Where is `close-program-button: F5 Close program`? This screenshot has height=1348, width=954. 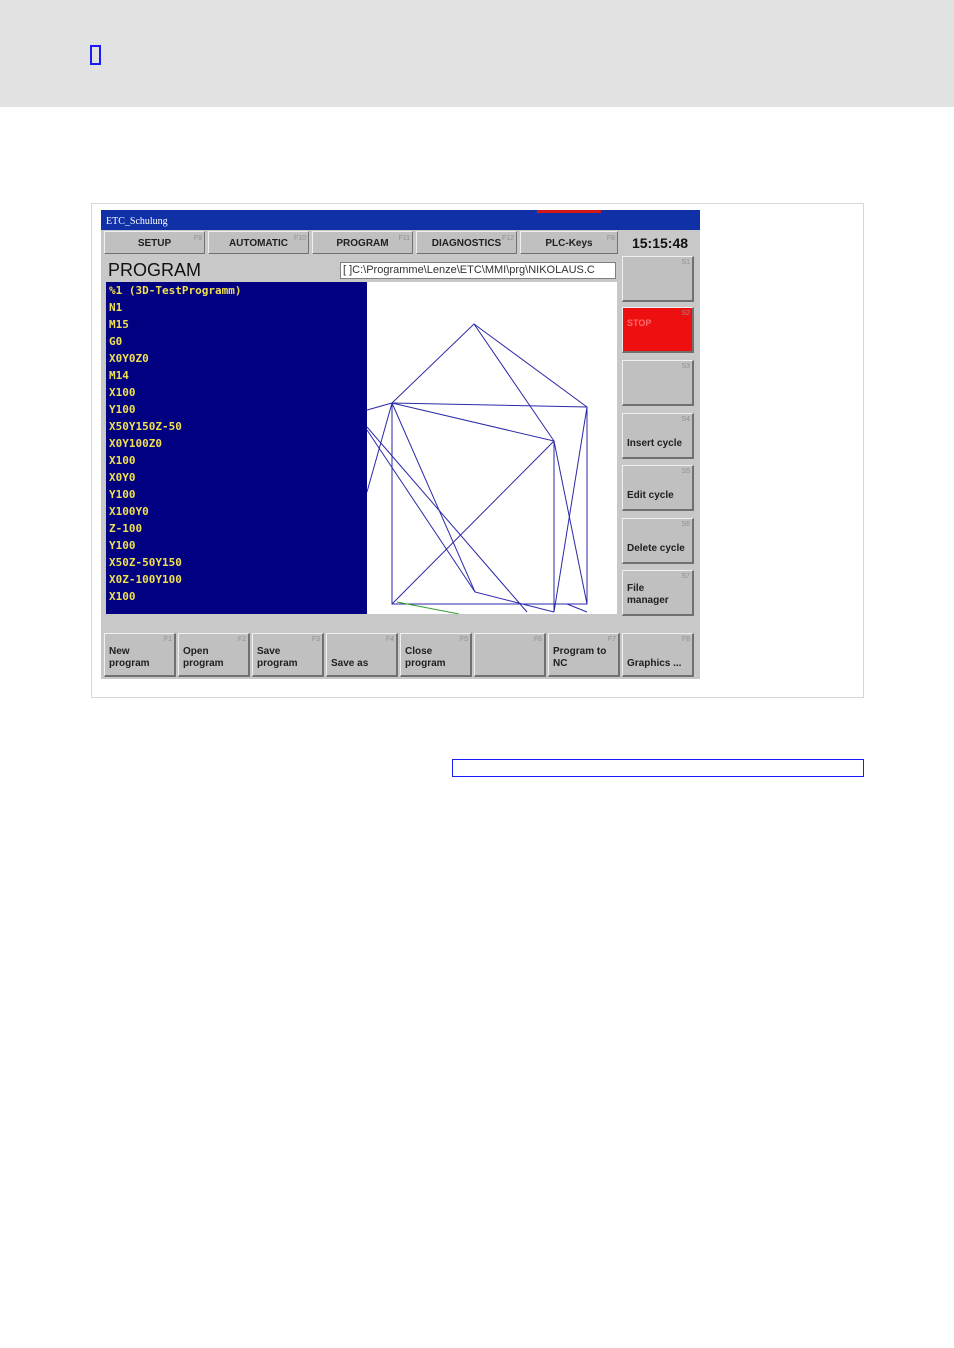 close-program-button: F5 Close program is located at coordinates (436, 655).